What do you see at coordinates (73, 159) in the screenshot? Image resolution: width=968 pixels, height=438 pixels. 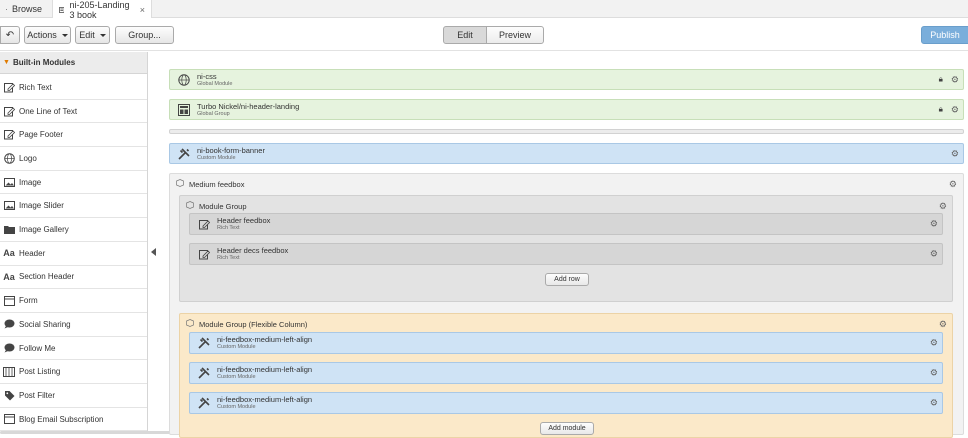 I see `sidebar-item-logo: Logo` at bounding box center [73, 159].